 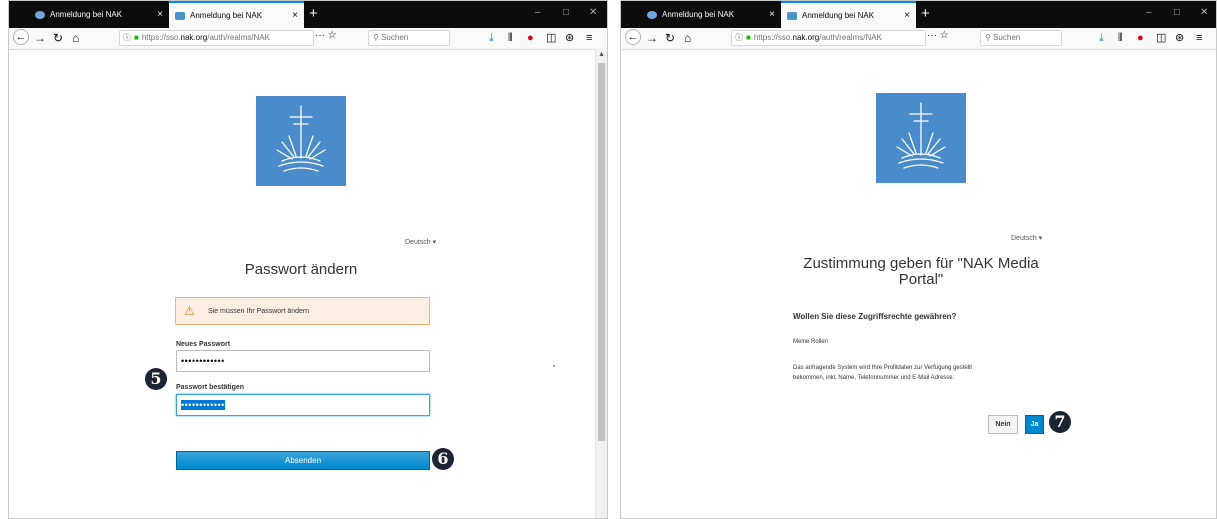 What do you see at coordinates (301, 269) in the screenshot?
I see `page-title: Passwort ändern` at bounding box center [301, 269].